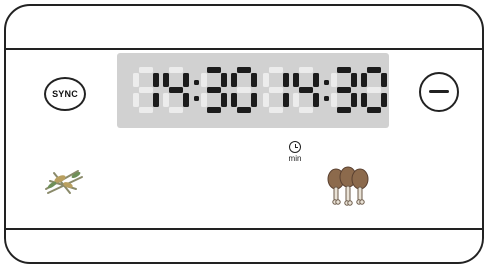 Image resolution: width=489 pixels, height=268 pixels. What do you see at coordinates (348, 186) in the screenshot?
I see `drumsticks-icon` at bounding box center [348, 186].